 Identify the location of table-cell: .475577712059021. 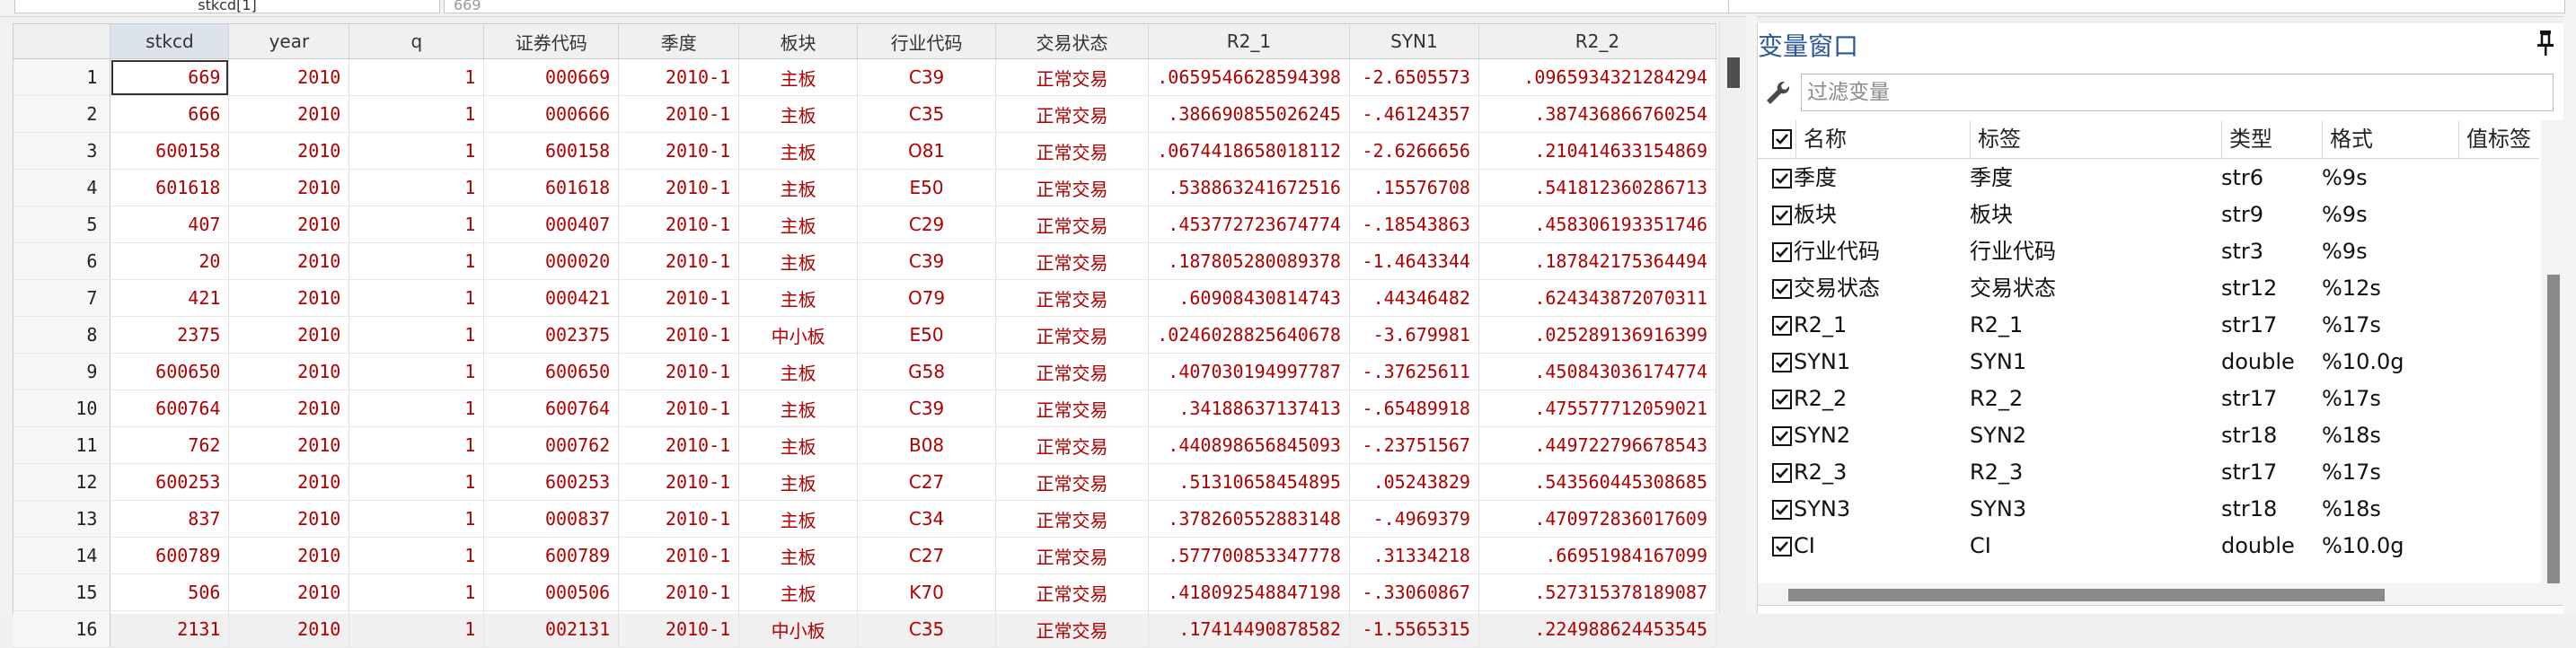
(1597, 408).